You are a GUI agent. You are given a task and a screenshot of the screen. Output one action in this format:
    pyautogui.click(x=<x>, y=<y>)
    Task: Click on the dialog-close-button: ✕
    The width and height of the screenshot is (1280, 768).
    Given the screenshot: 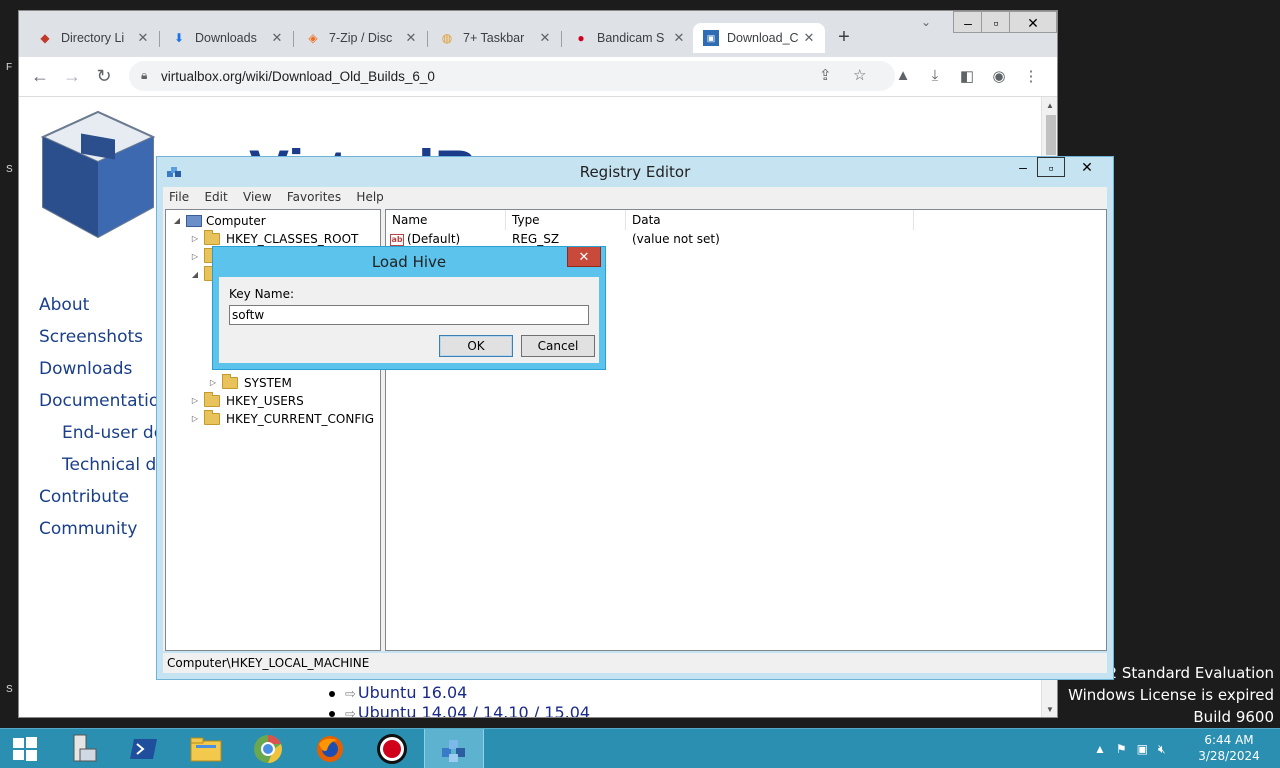 What is the action you would take?
    pyautogui.click(x=584, y=257)
    